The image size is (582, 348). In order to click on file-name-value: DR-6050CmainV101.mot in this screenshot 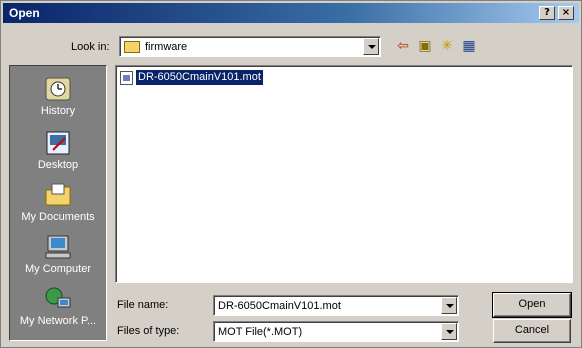, I will do `click(279, 306)`.